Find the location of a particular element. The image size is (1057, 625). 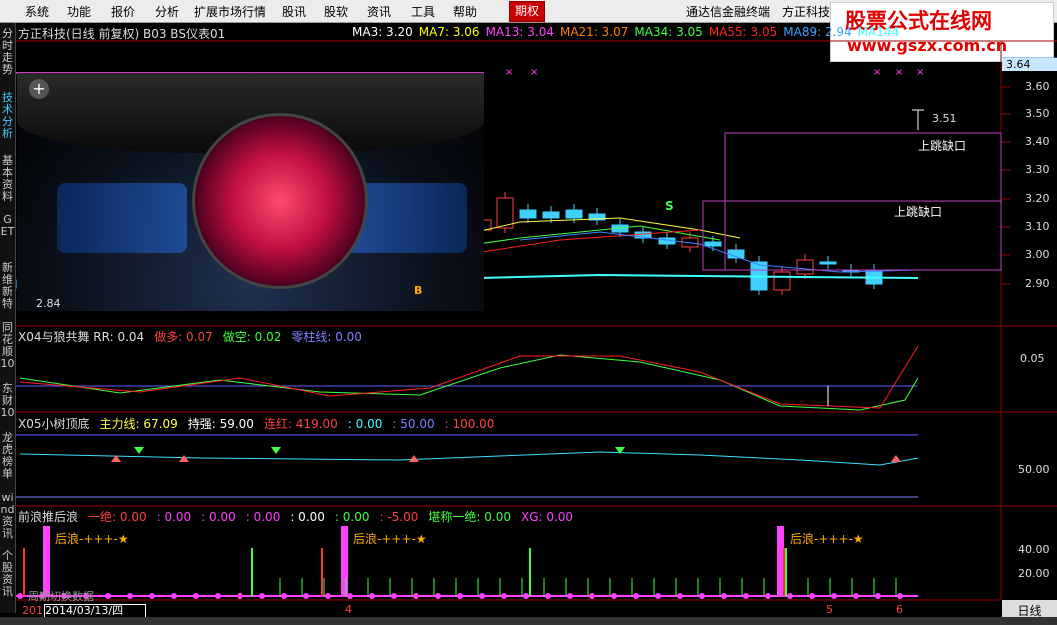

time-mark-6: 6 is located at coordinates (899, 609).